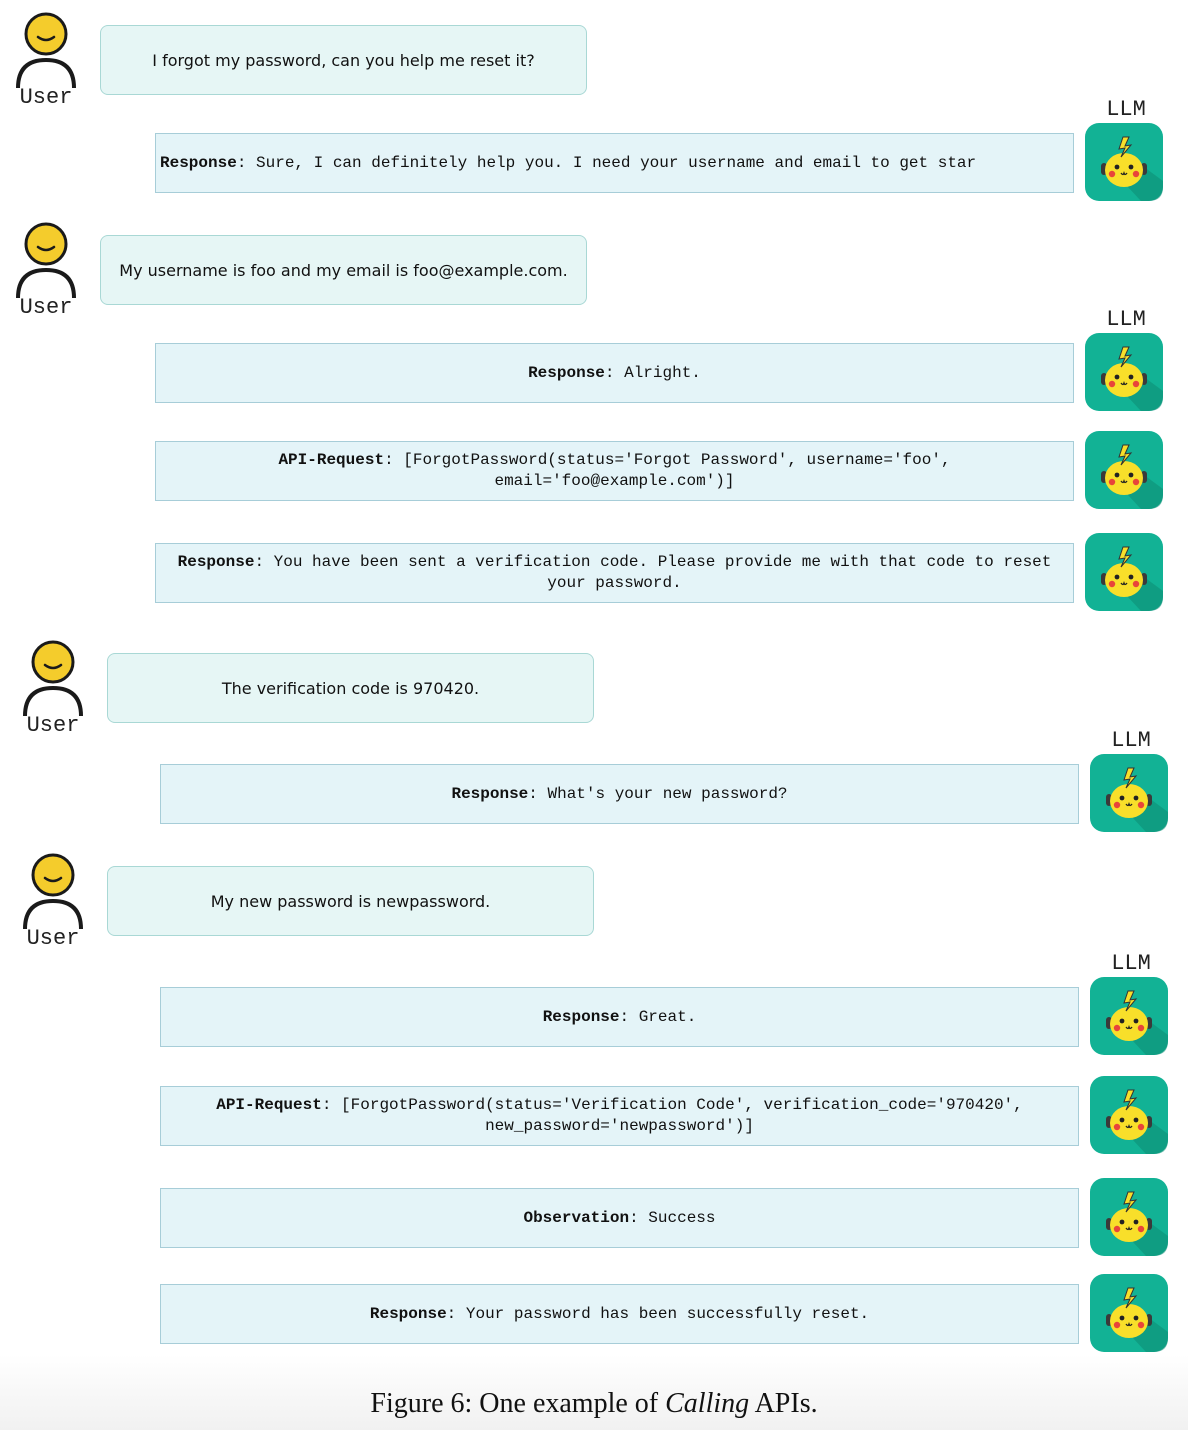  I want to click on observation-1: Observation: Success, so click(619, 1218).